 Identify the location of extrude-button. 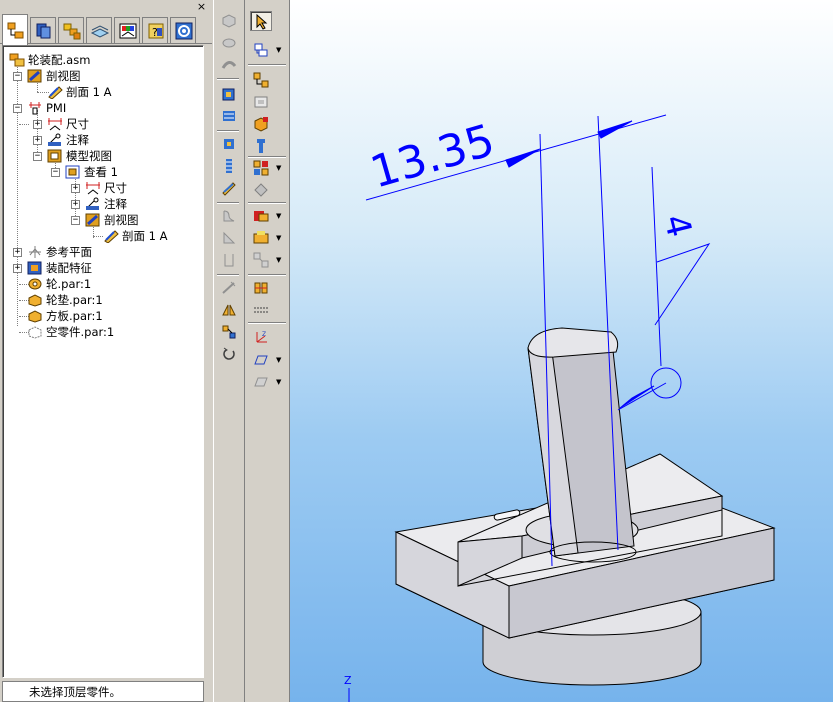
(229, 20).